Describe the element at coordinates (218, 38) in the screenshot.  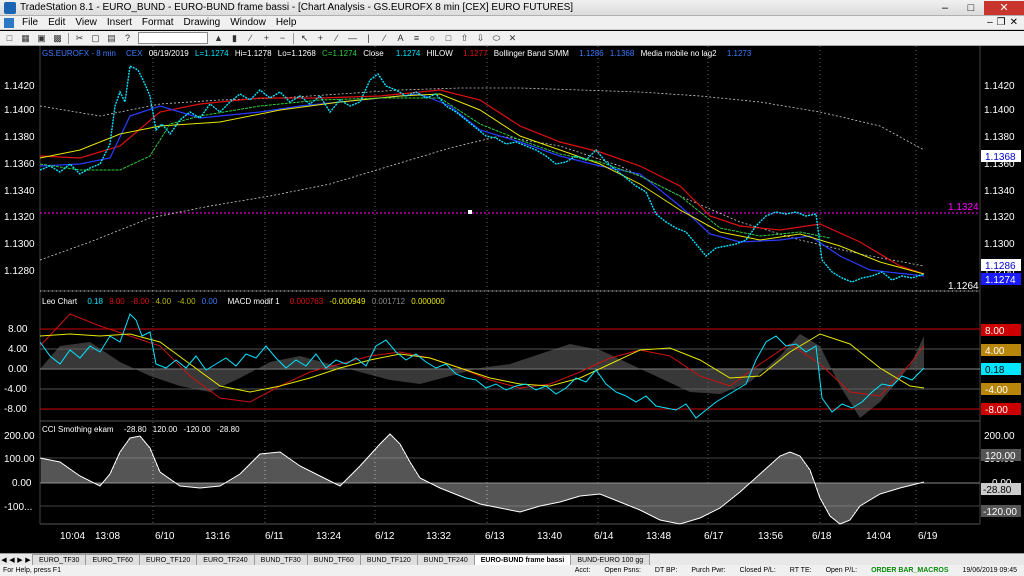
I see `chart-icon: ▲` at that location.